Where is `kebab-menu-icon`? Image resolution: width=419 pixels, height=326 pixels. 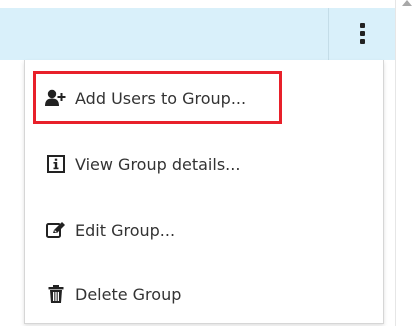 kebab-menu-icon is located at coordinates (363, 34).